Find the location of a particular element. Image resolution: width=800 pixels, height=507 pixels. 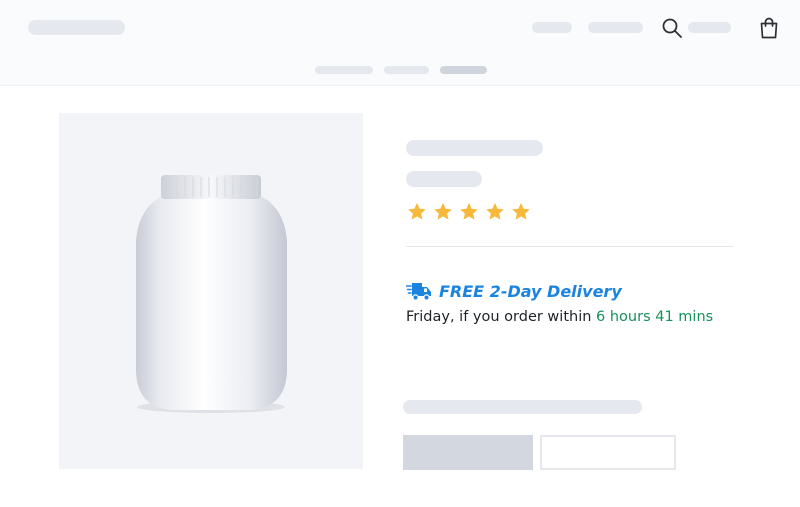

price-placeholder is located at coordinates (522, 407).